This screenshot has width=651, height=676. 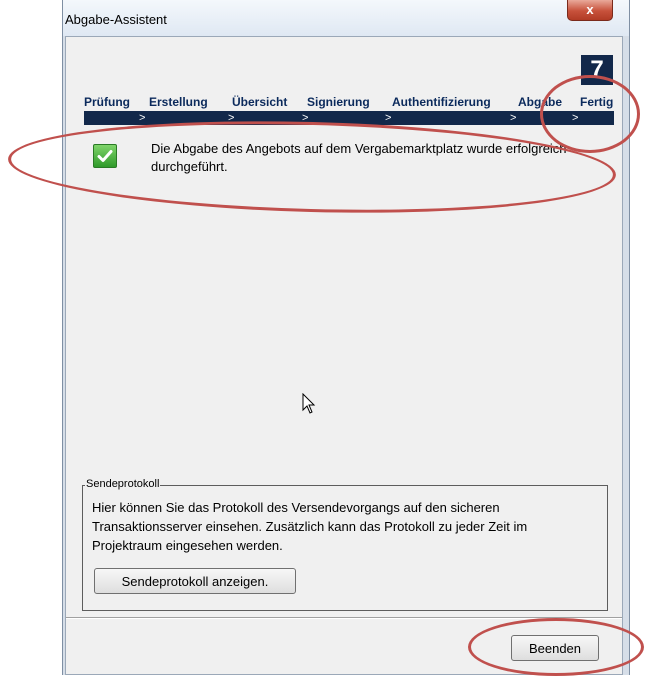 I want to click on title-bar: Abgabe-Assistent x, so click(x=346, y=18).